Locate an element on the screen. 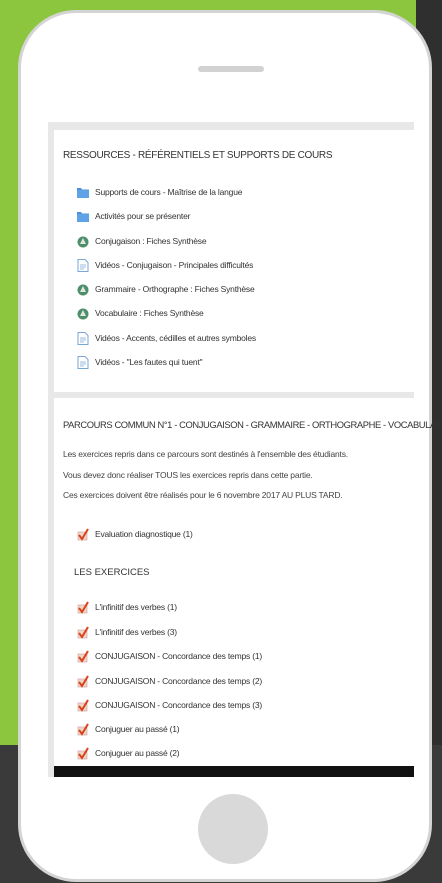 Image resolution: width=442 pixels, height=883 pixels. quiz-link: CONJUGAISON - Concordance des temps (2) is located at coordinates (169, 681).